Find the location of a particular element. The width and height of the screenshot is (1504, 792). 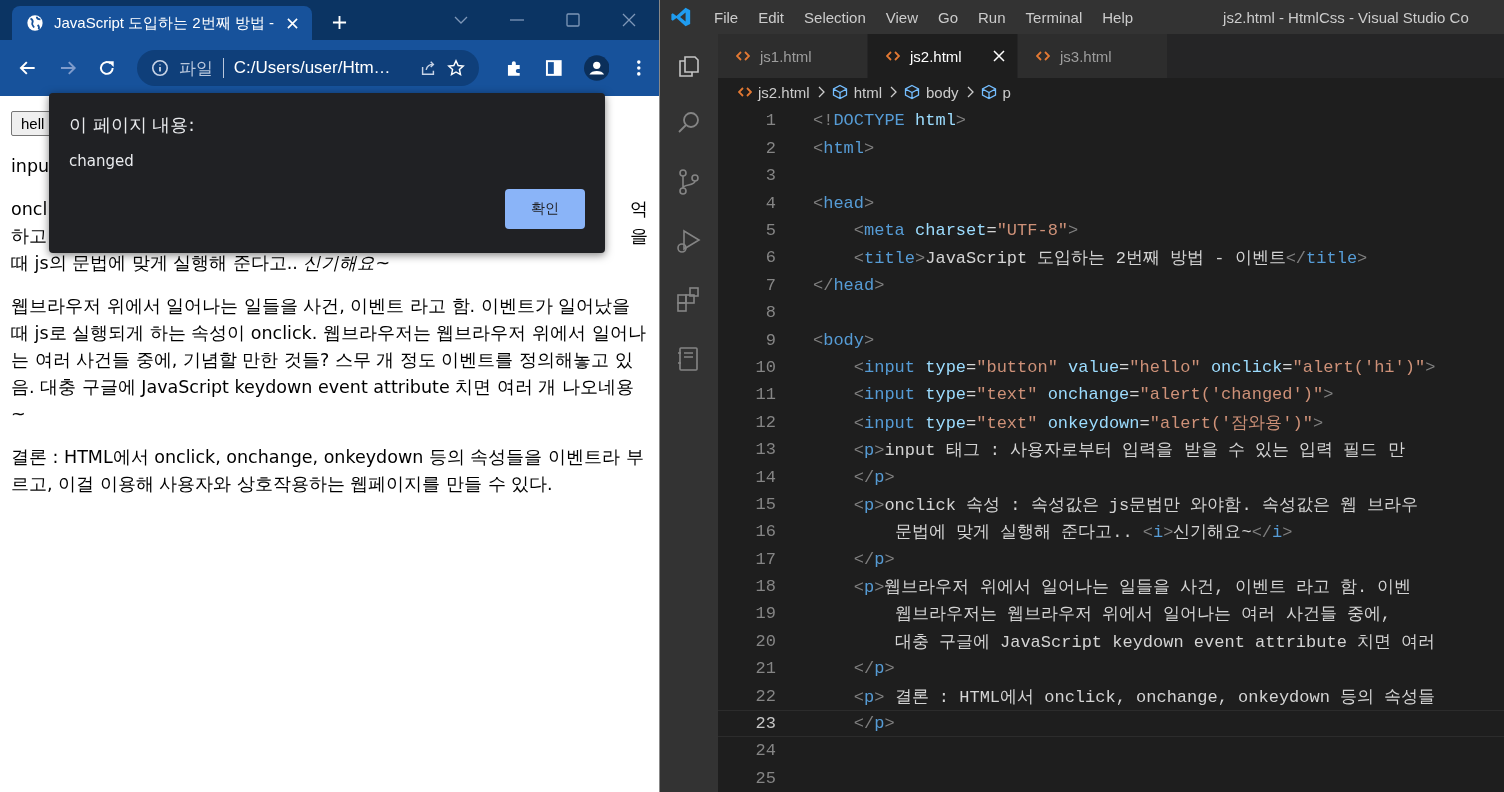

new-tab-icon is located at coordinates (339, 22).